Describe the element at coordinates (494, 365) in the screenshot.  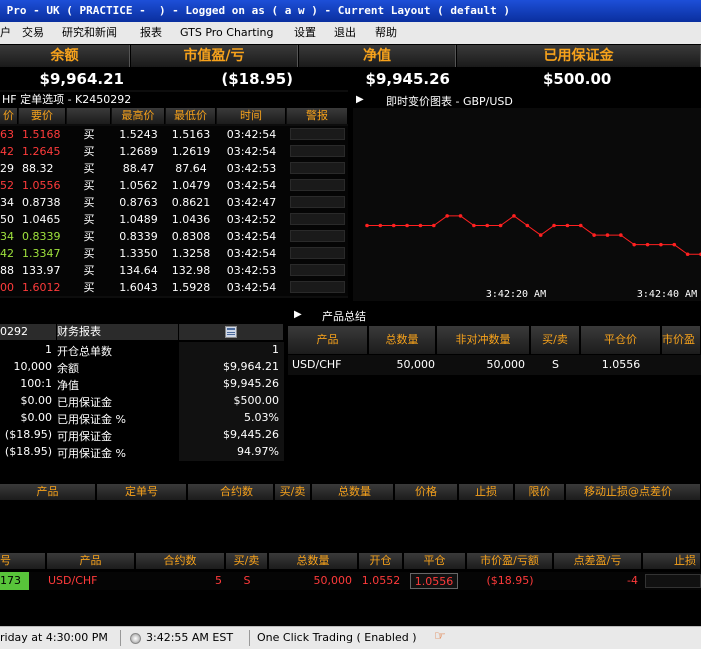
I see `ps-row: USD/CHF 50,000 50,000 S 1.0556` at that location.